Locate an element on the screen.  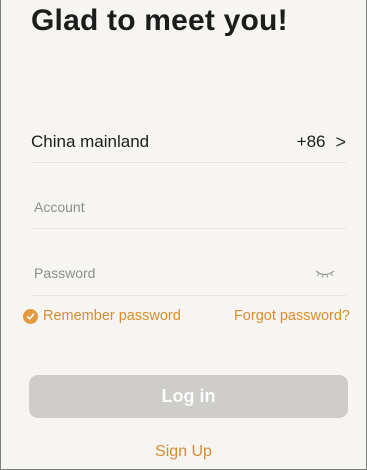
region-code-group: +86 > is located at coordinates (321, 142).